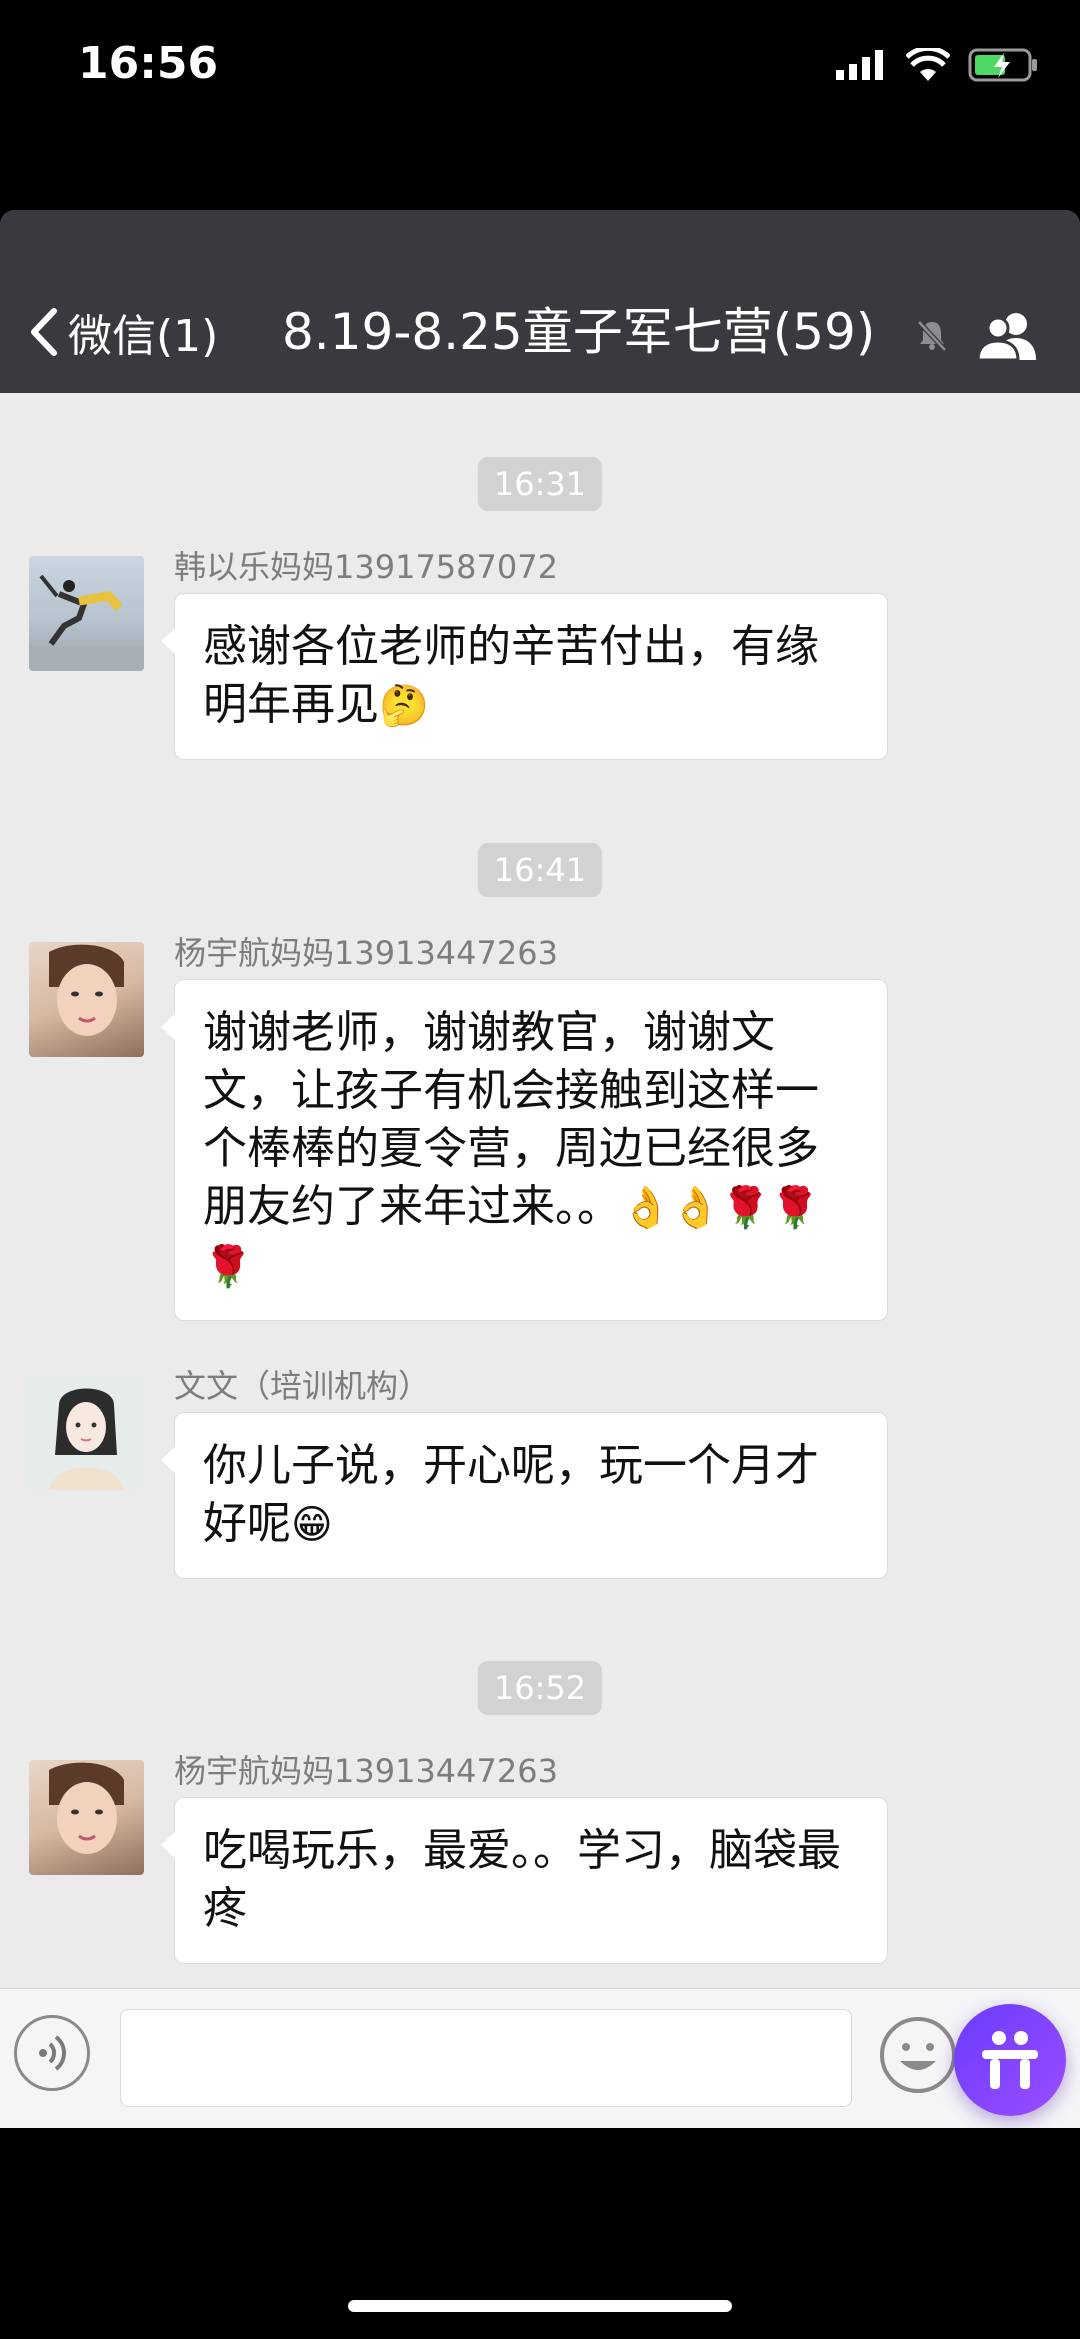  I want to click on status-icons, so click(938, 65).